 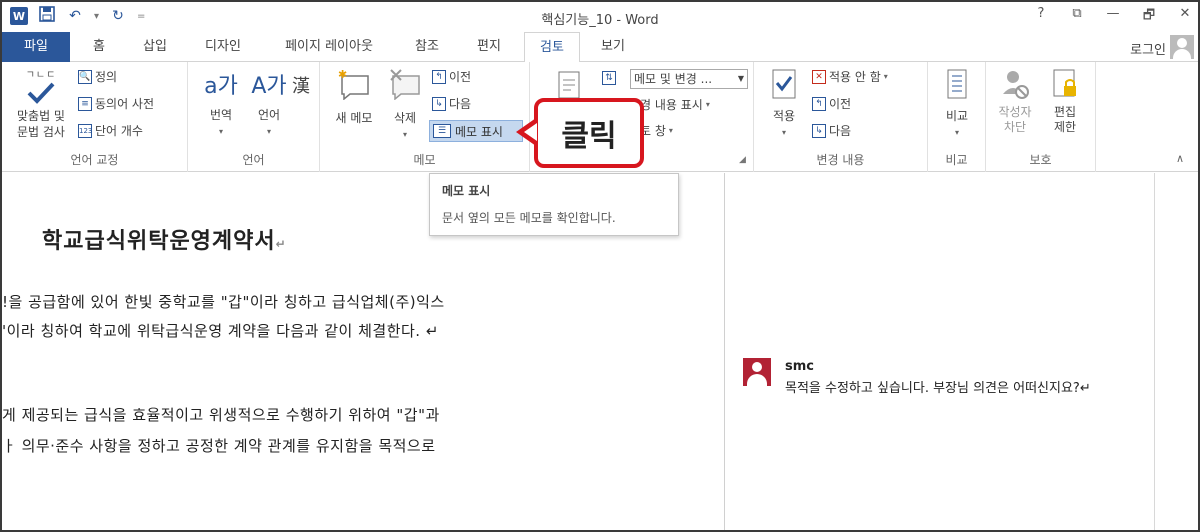 What do you see at coordinates (41, 75) in the screenshot?
I see `spelling-check-icon-text: ㄱㄴㄷ` at bounding box center [41, 75].